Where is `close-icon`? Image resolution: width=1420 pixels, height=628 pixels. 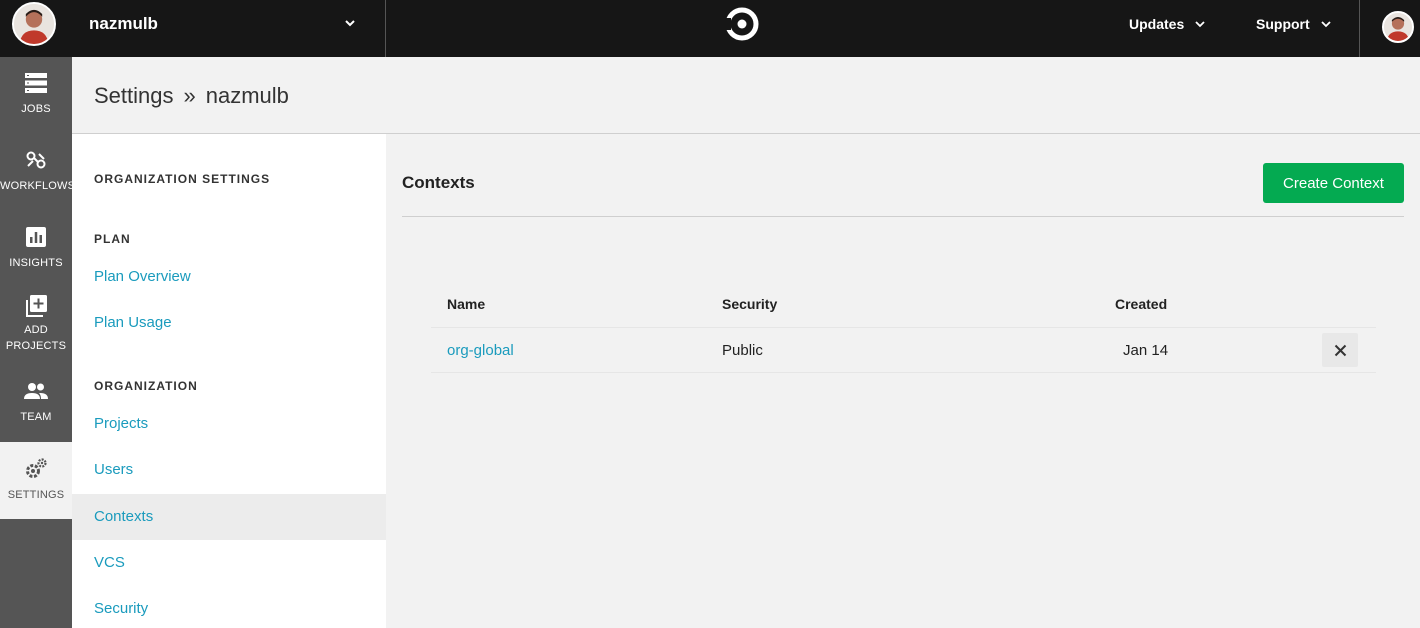
close-icon is located at coordinates (1340, 350).